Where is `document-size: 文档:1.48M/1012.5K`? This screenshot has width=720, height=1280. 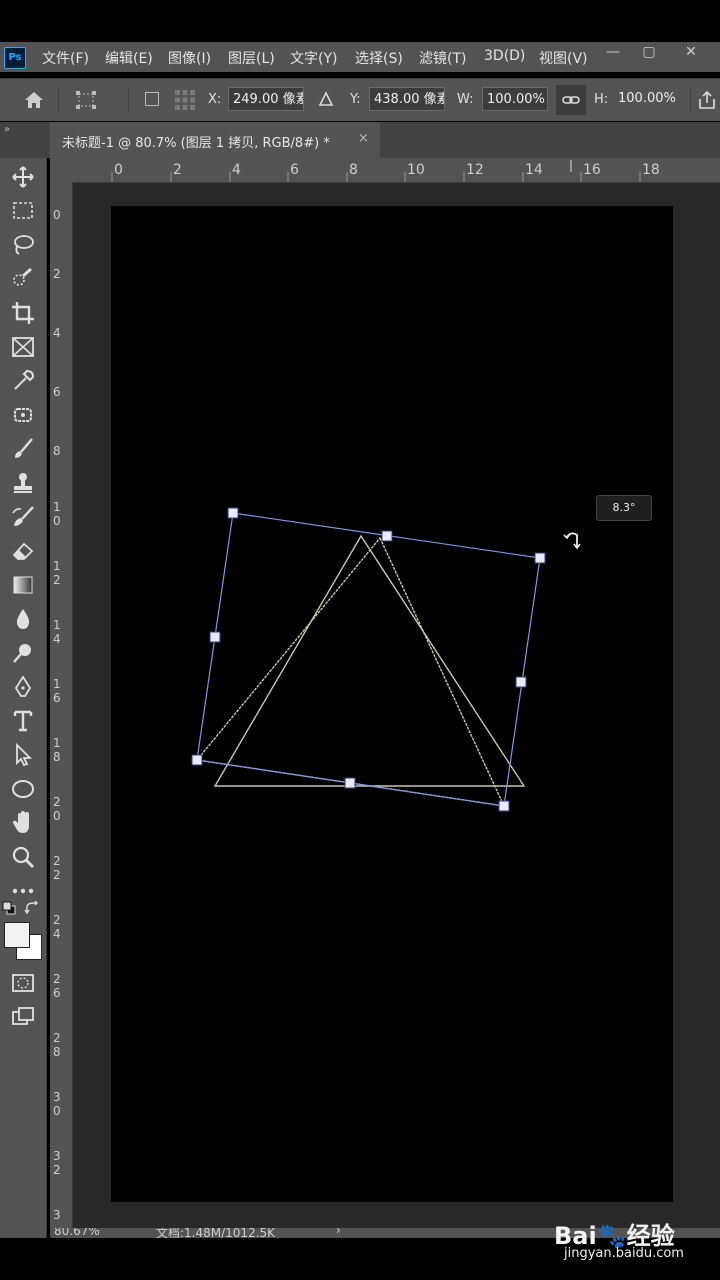
document-size: 文档:1.48M/1012.5K is located at coordinates (216, 1233).